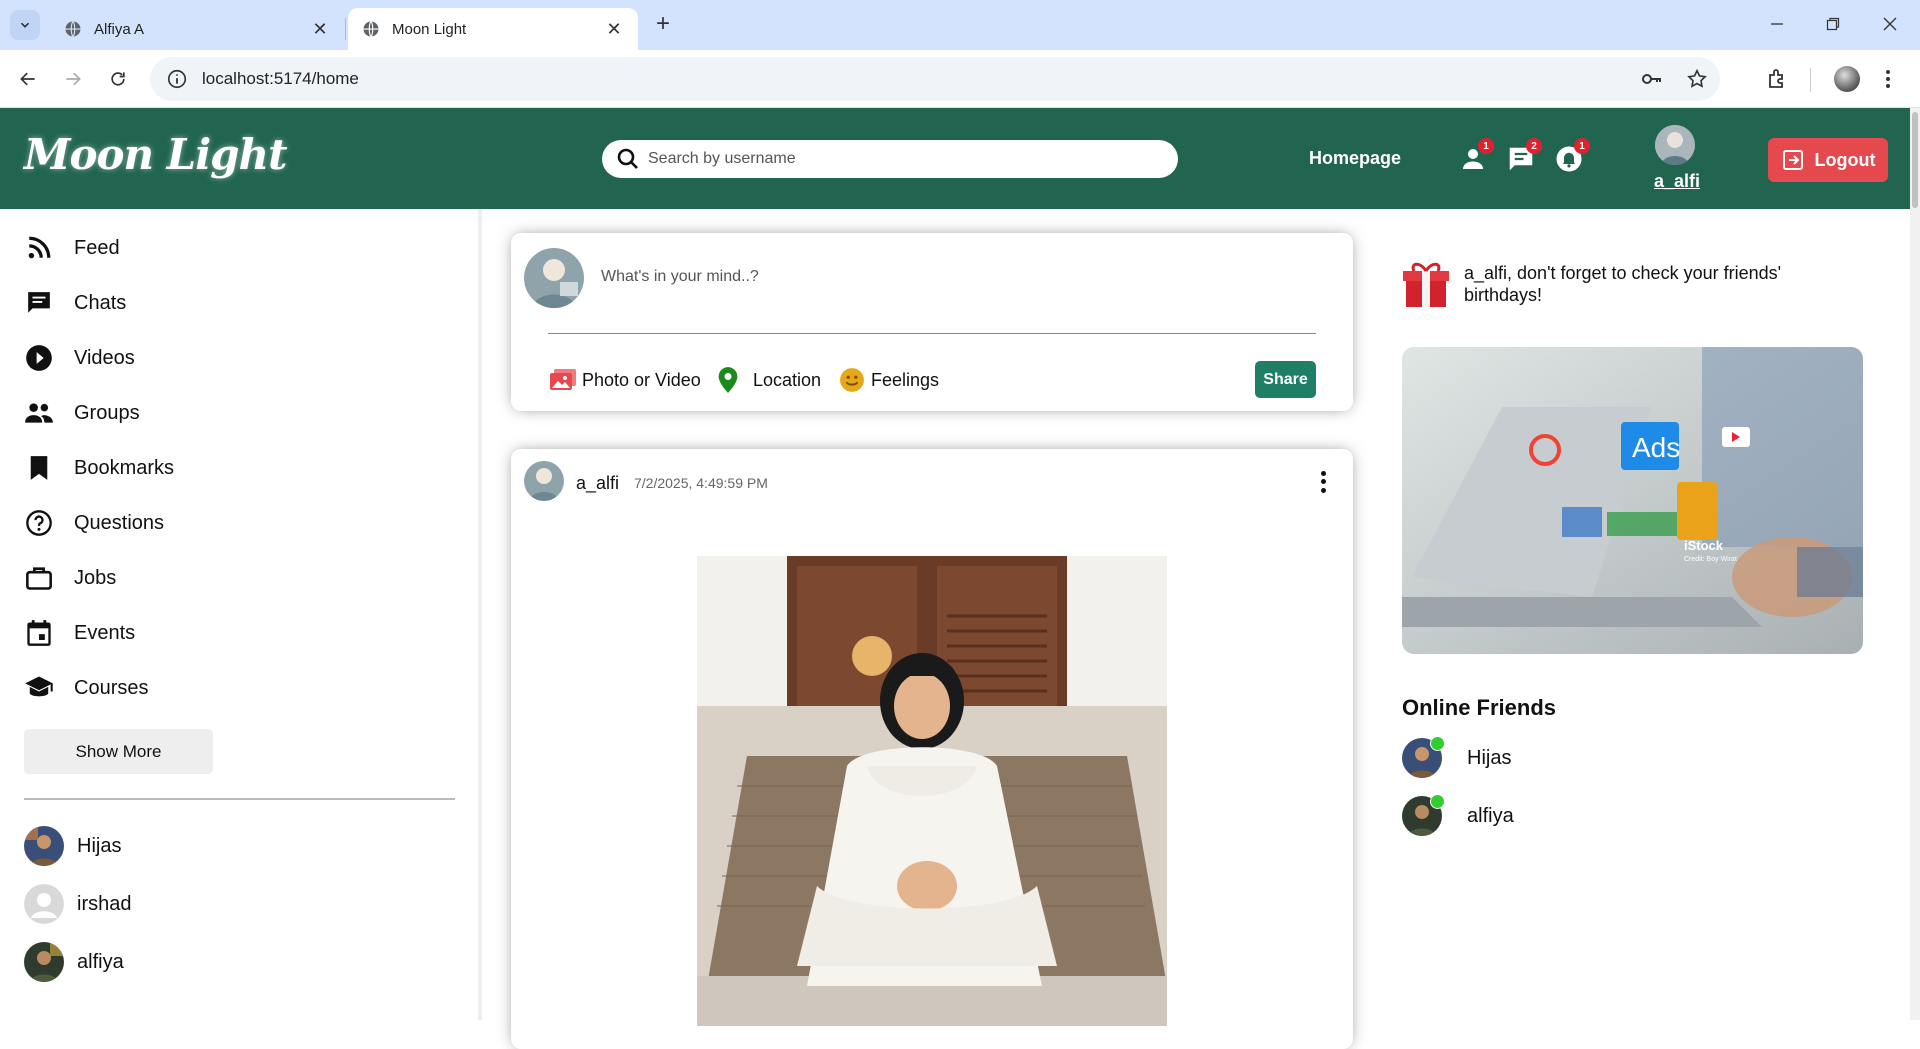  What do you see at coordinates (177, 79) in the screenshot?
I see `site-info-icon` at bounding box center [177, 79].